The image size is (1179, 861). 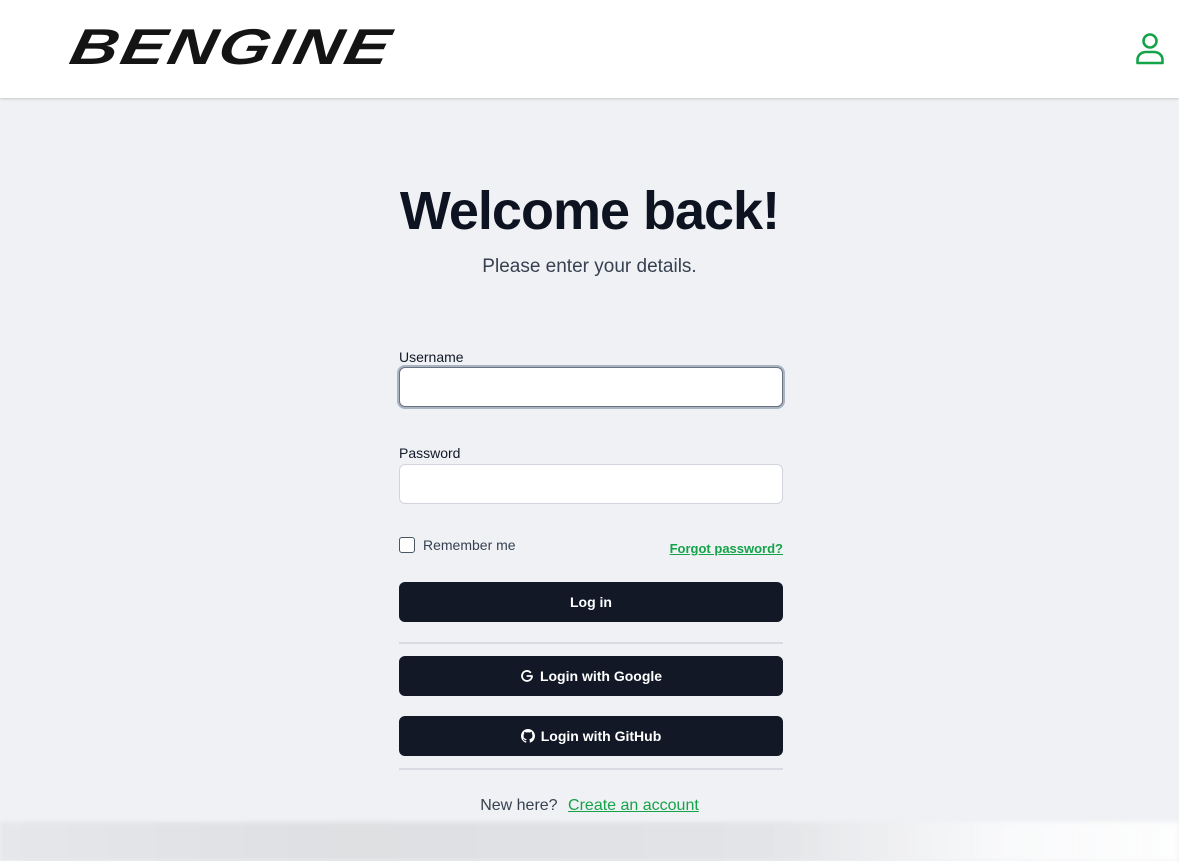 I want to click on logo-text: BENGINE, so click(x=232, y=47).